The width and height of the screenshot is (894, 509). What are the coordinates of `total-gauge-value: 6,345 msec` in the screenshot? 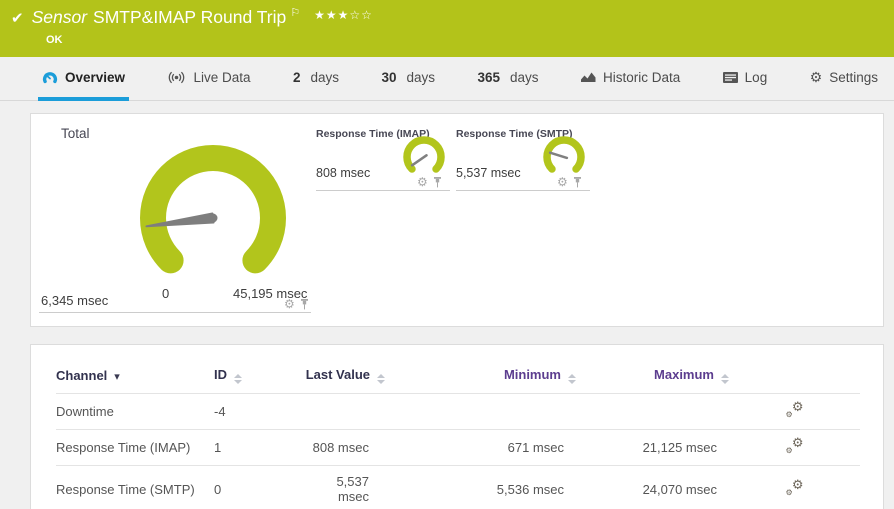 It's located at (75, 300).